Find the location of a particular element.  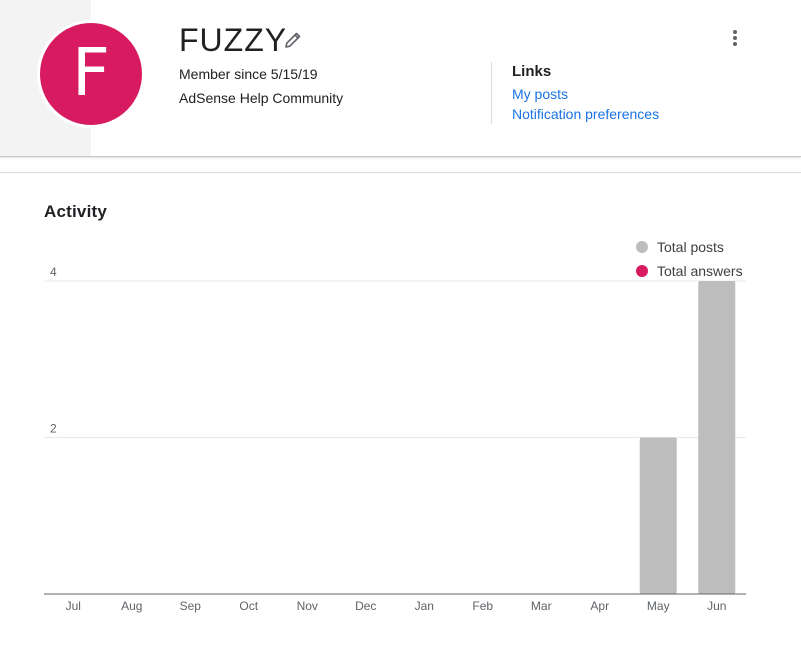

legend-item-total-posts: Total posts is located at coordinates (689, 247).